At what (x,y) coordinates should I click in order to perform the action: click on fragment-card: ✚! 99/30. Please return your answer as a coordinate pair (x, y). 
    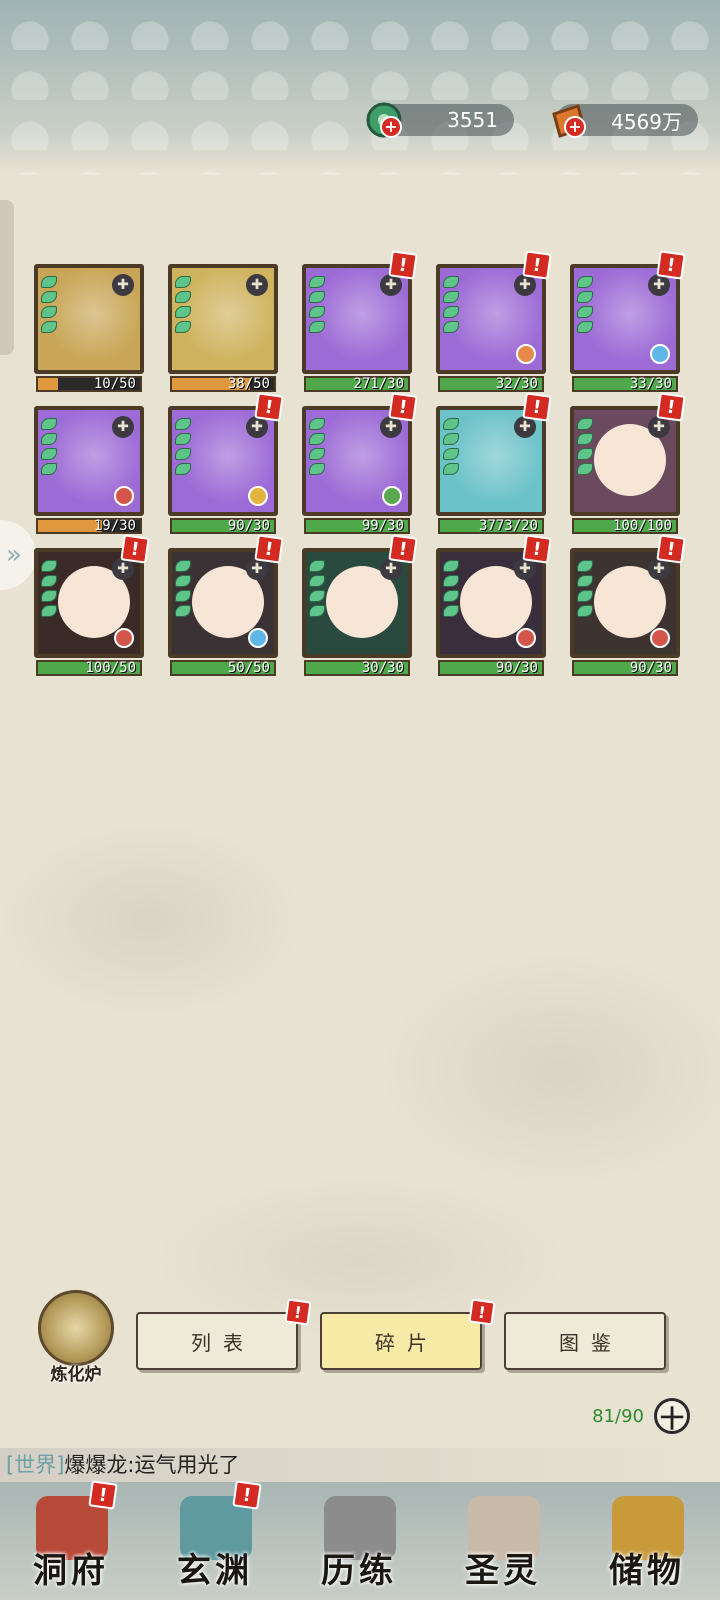
    Looking at the image, I should click on (360, 466).